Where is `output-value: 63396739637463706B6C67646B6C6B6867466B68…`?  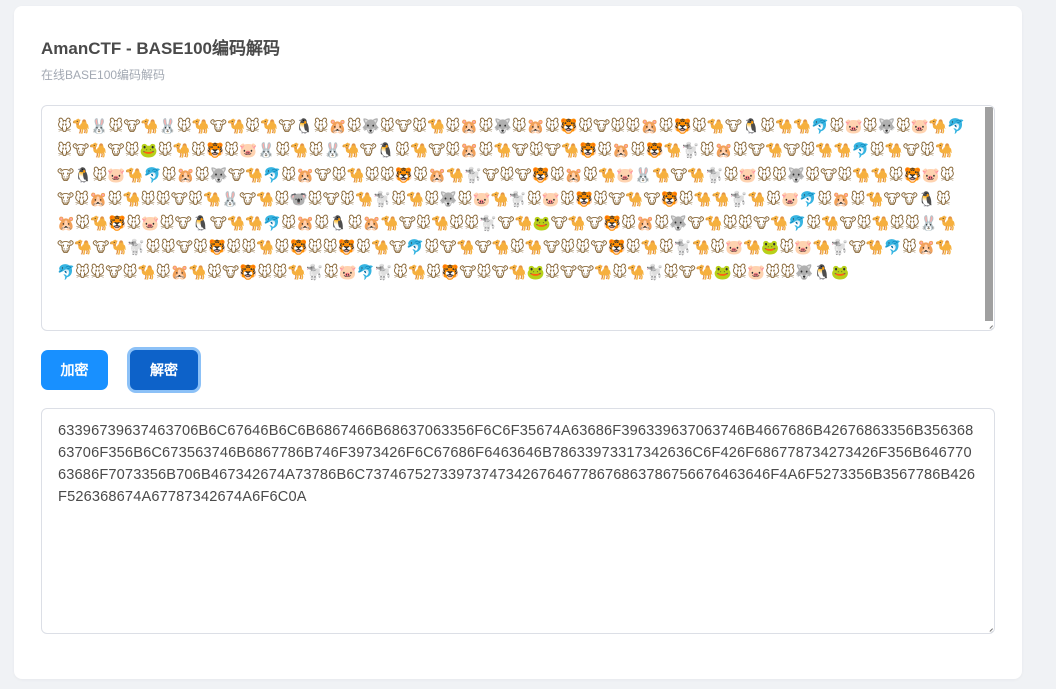 output-value: 63396739637463706B6C67646B6C6B6867466B68… is located at coordinates (517, 464).